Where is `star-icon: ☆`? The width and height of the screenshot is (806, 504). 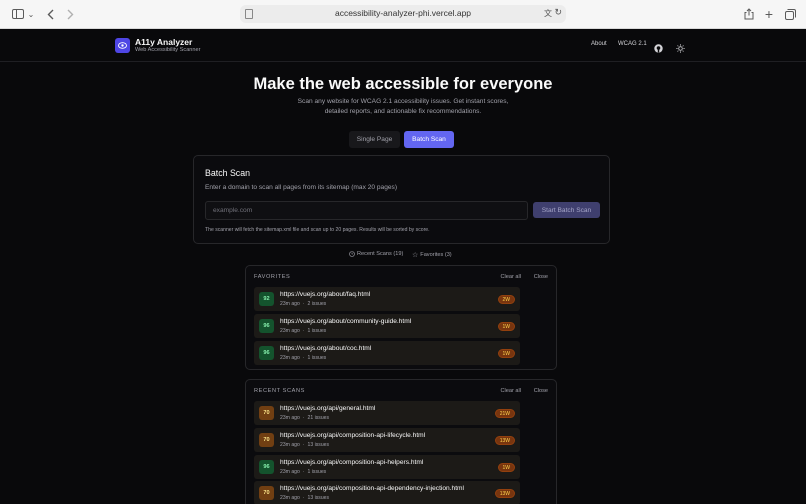
star-icon: ☆ is located at coordinates (415, 255).